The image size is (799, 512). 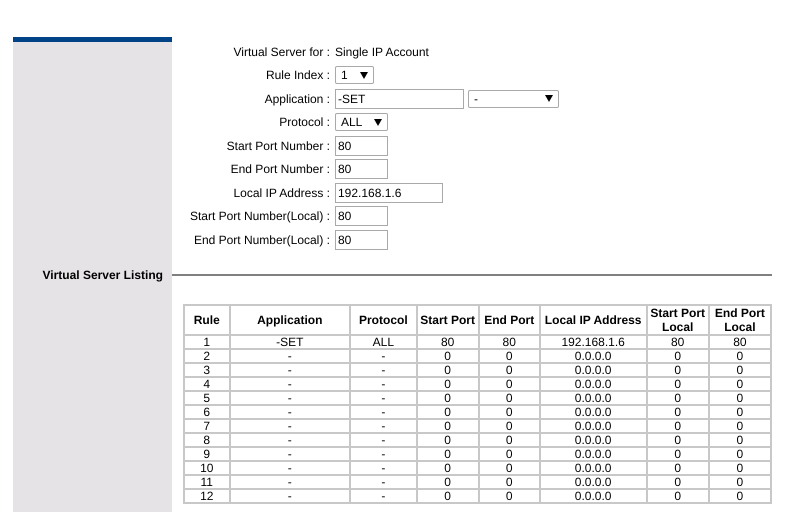 I want to click on table-cell: 5, so click(x=207, y=397).